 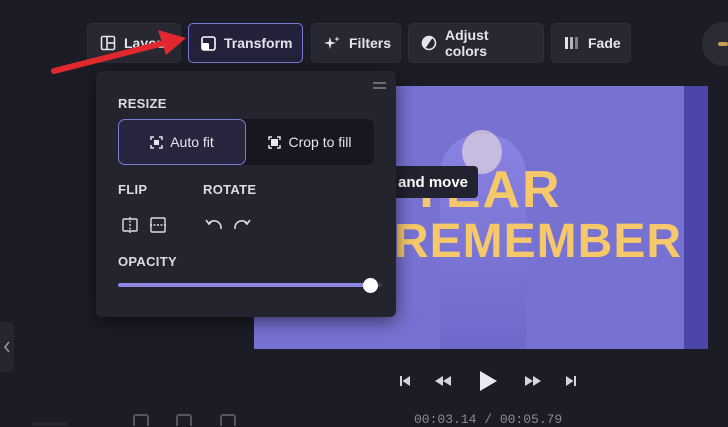 I want to click on rotate-right-button, so click(x=242, y=225).